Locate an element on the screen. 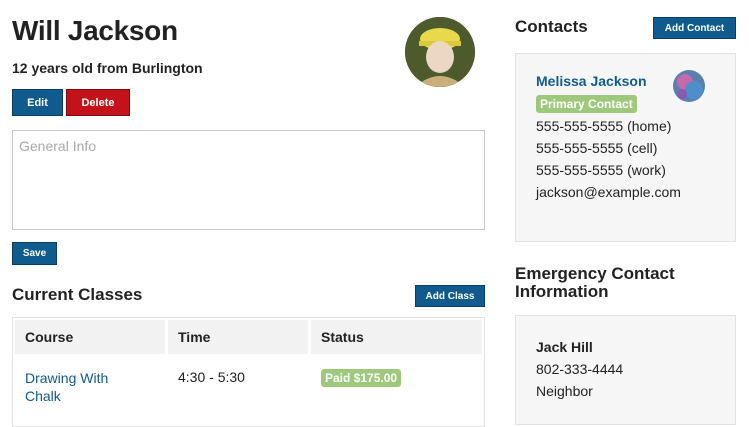 This screenshot has height=427, width=749. emergency-heading-line2: Information is located at coordinates (562, 291).